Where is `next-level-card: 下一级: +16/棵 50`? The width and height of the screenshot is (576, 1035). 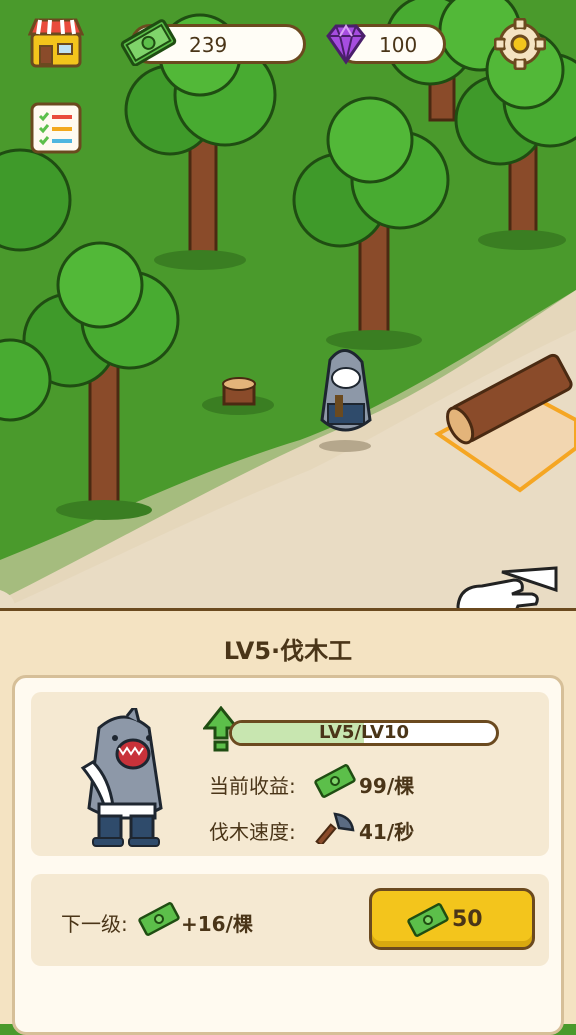
next-level-card: 下一级: +16/棵 50 is located at coordinates (290, 920).